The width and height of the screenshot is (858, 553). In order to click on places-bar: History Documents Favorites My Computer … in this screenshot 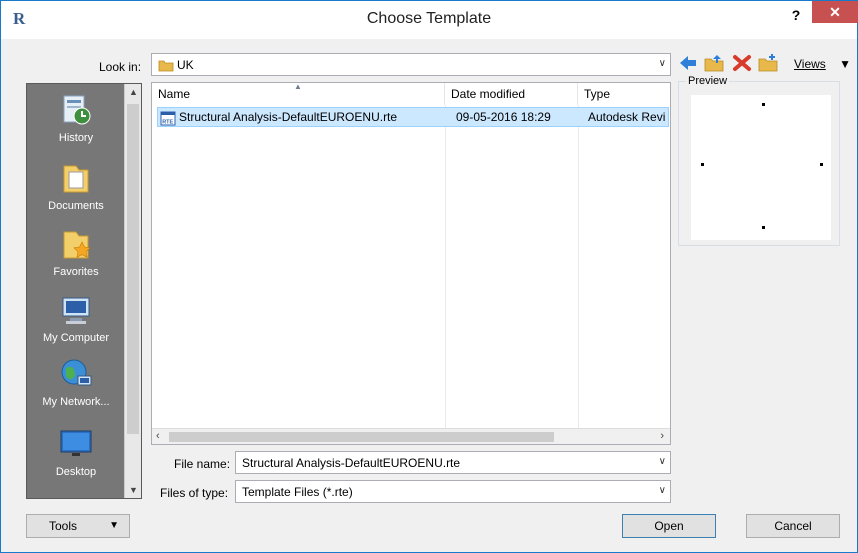, I will do `click(84, 291)`.